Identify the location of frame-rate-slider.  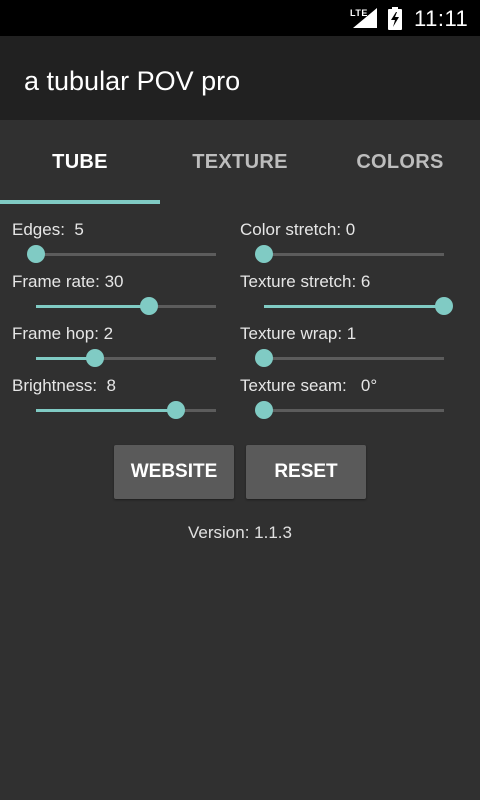
(126, 306).